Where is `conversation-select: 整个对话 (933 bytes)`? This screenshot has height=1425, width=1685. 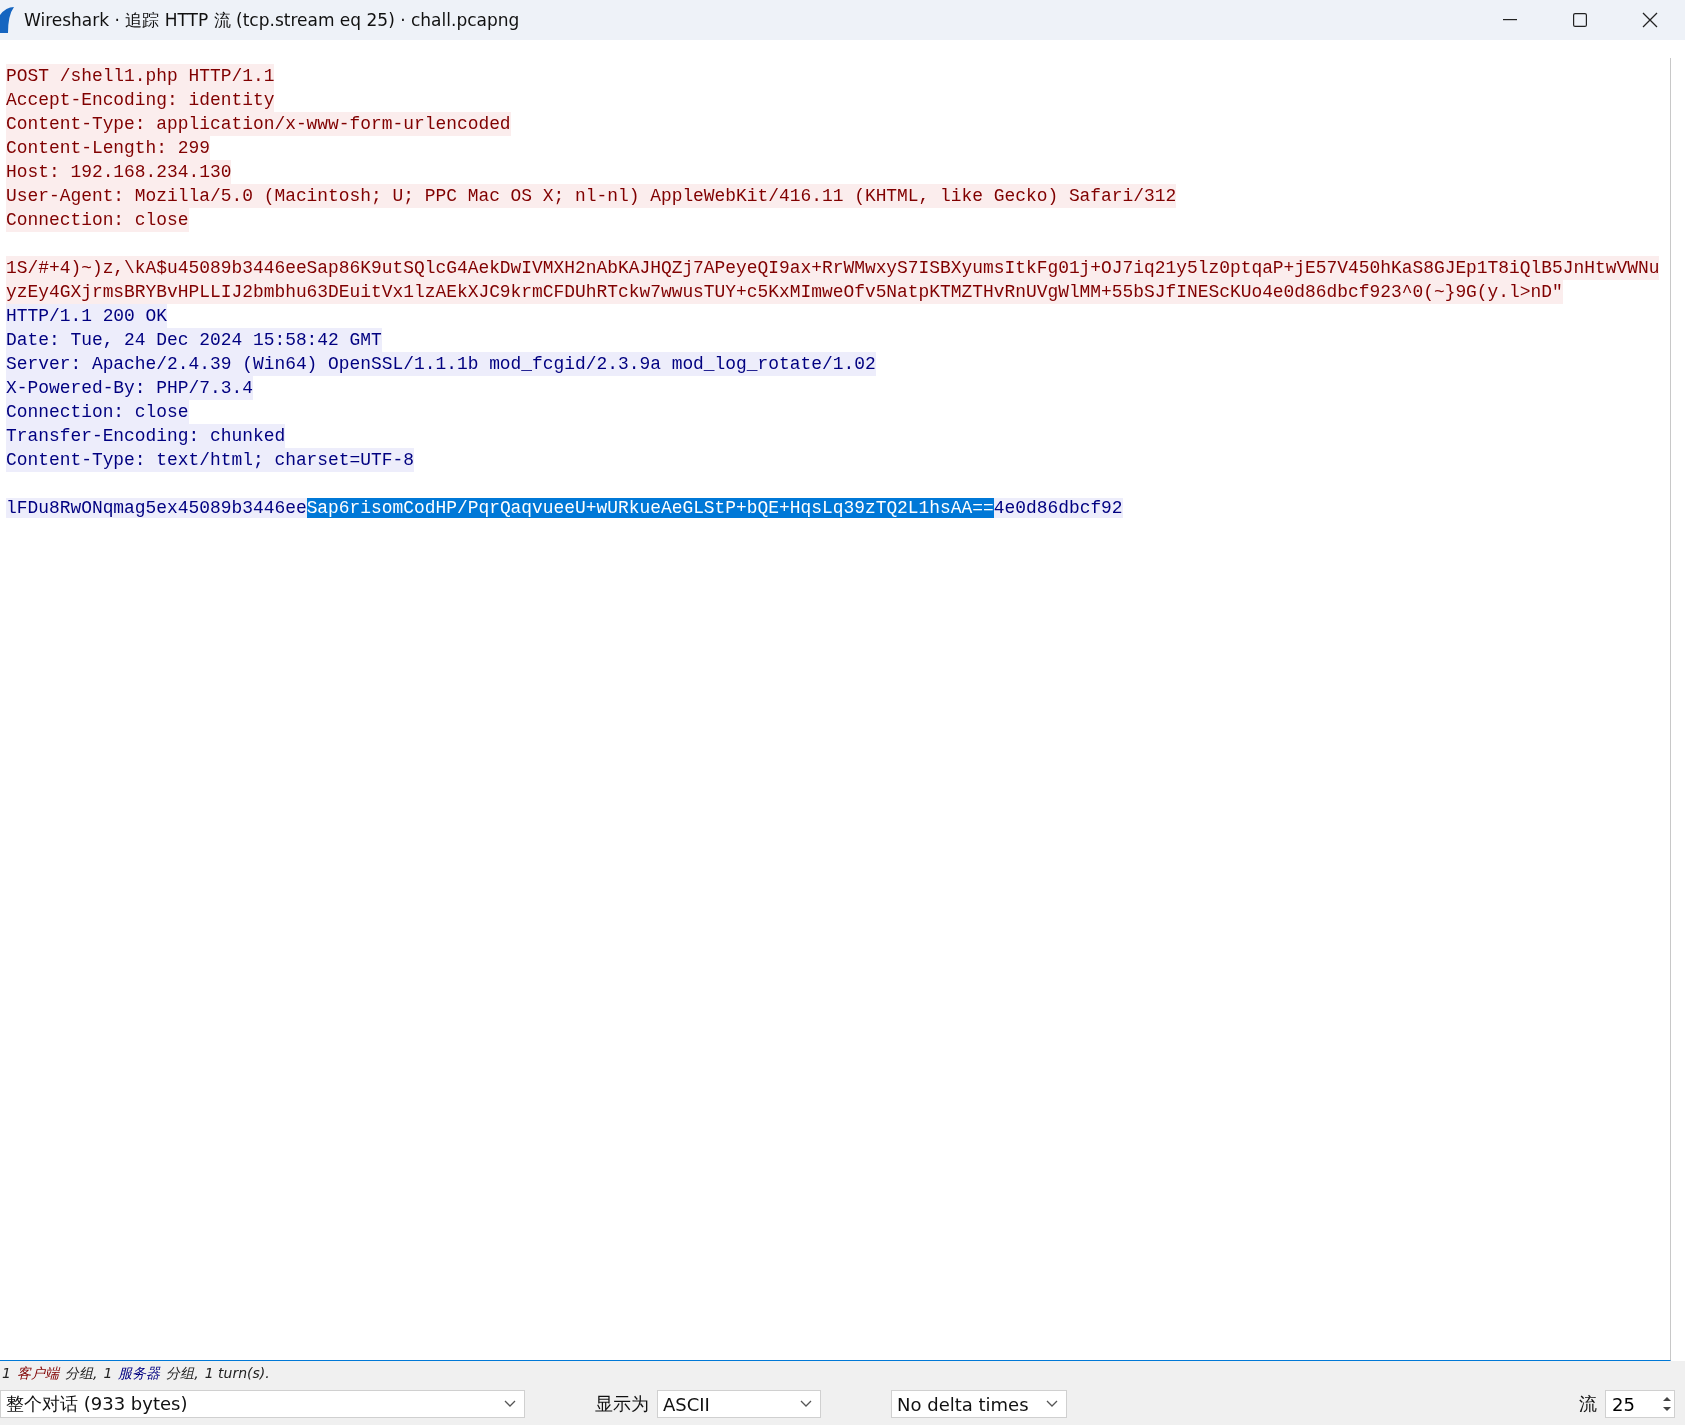
conversation-select: 整个对话 (933 bytes) is located at coordinates (262, 1404).